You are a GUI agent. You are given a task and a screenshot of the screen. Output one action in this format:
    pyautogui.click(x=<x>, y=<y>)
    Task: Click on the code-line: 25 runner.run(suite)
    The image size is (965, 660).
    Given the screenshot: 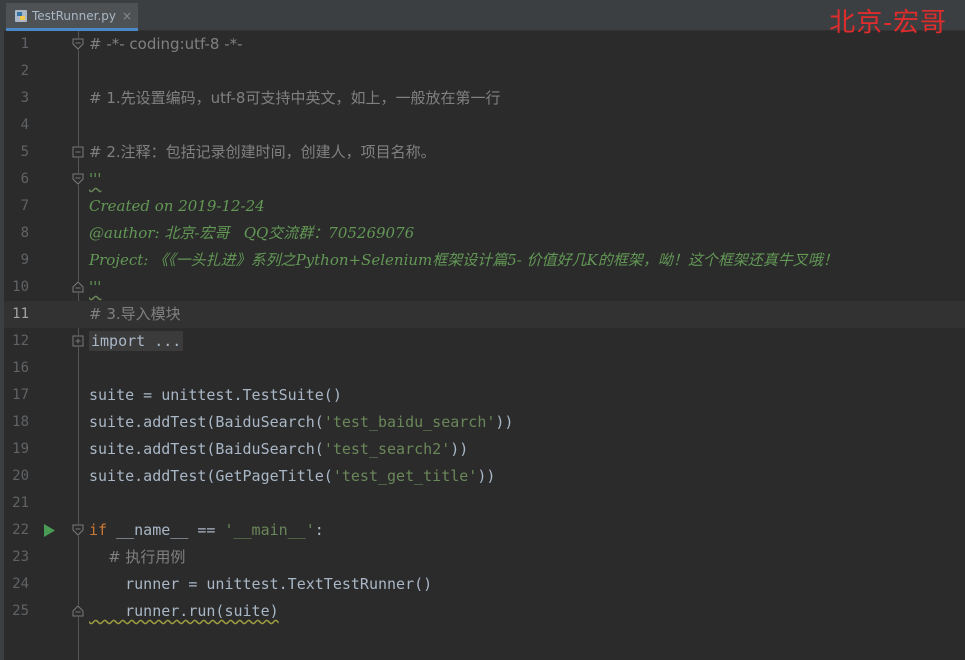 What is the action you would take?
    pyautogui.click(x=484, y=611)
    